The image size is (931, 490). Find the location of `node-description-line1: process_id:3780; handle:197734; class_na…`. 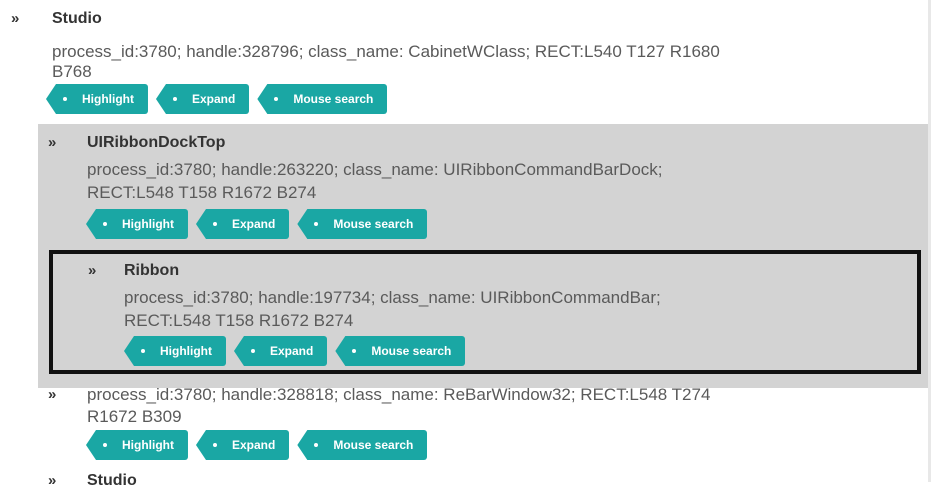

node-description-line1: process_id:3780; handle:197734; class_na… is located at coordinates (392, 297).